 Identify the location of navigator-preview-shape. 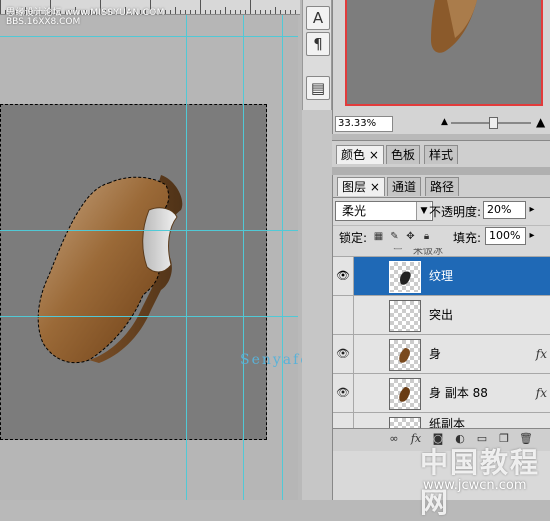
(454, 26).